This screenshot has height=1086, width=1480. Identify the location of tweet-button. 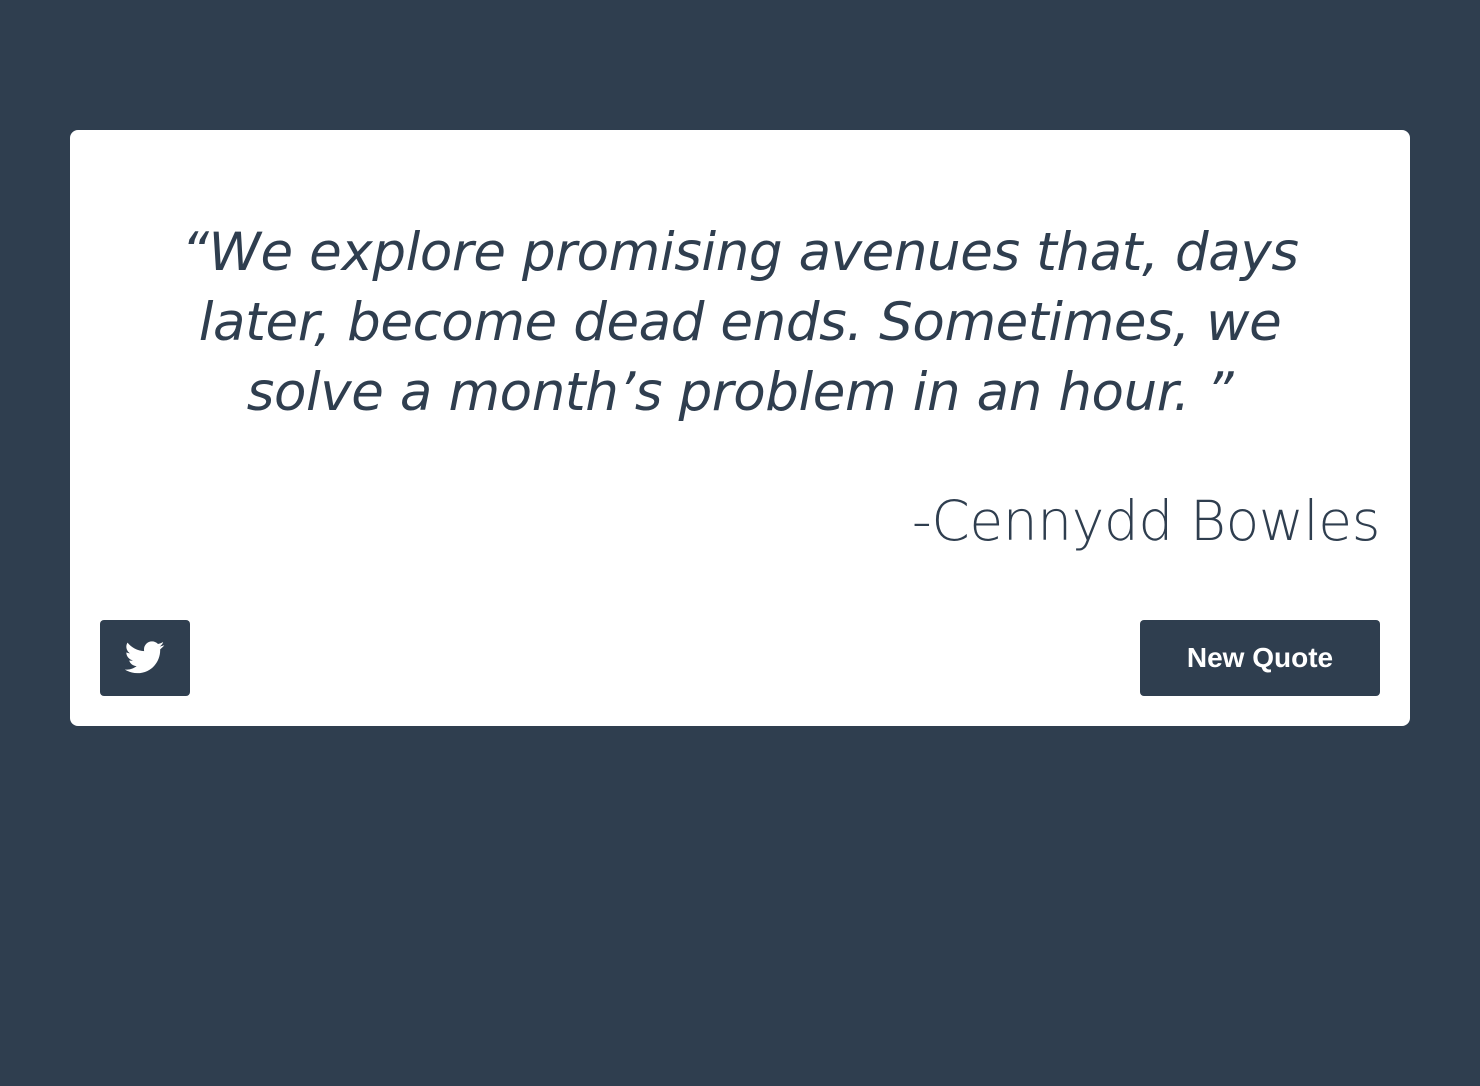
(145, 658).